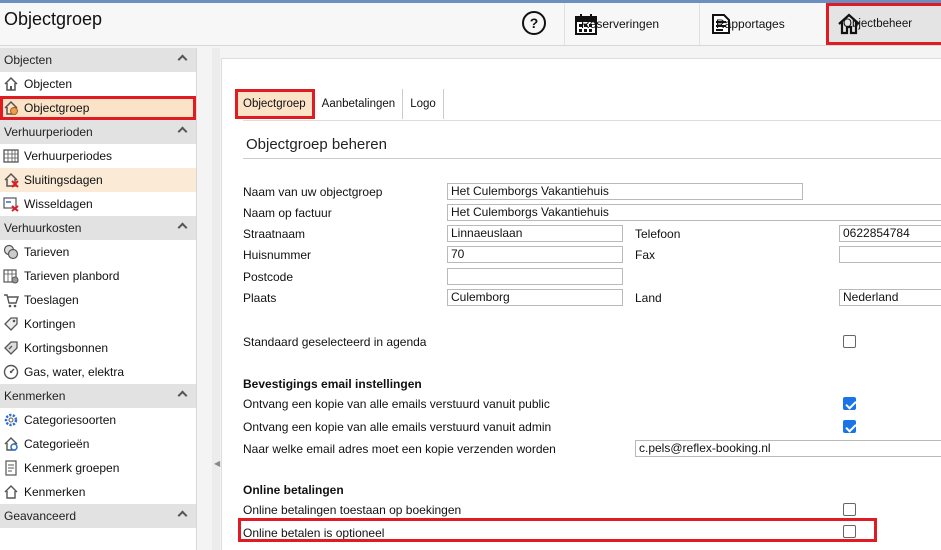  Describe the element at coordinates (63, 180) in the screenshot. I see `sidebar-item-label: Sluitingsdagen` at that location.